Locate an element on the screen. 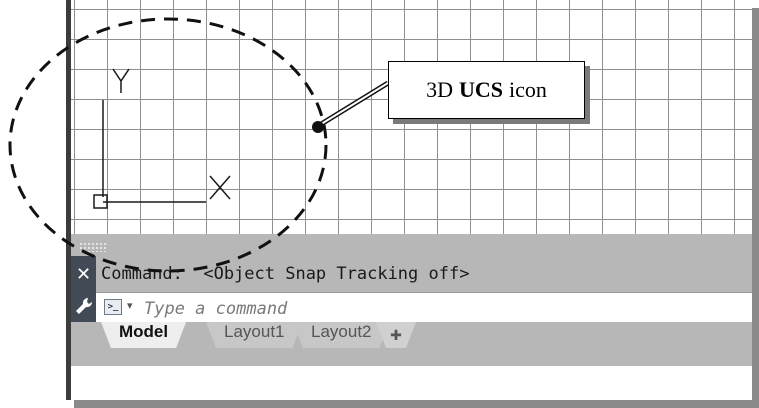 Image resolution: width=759 pixels, height=408 pixels. ucs-icon is located at coordinates (162, 138).